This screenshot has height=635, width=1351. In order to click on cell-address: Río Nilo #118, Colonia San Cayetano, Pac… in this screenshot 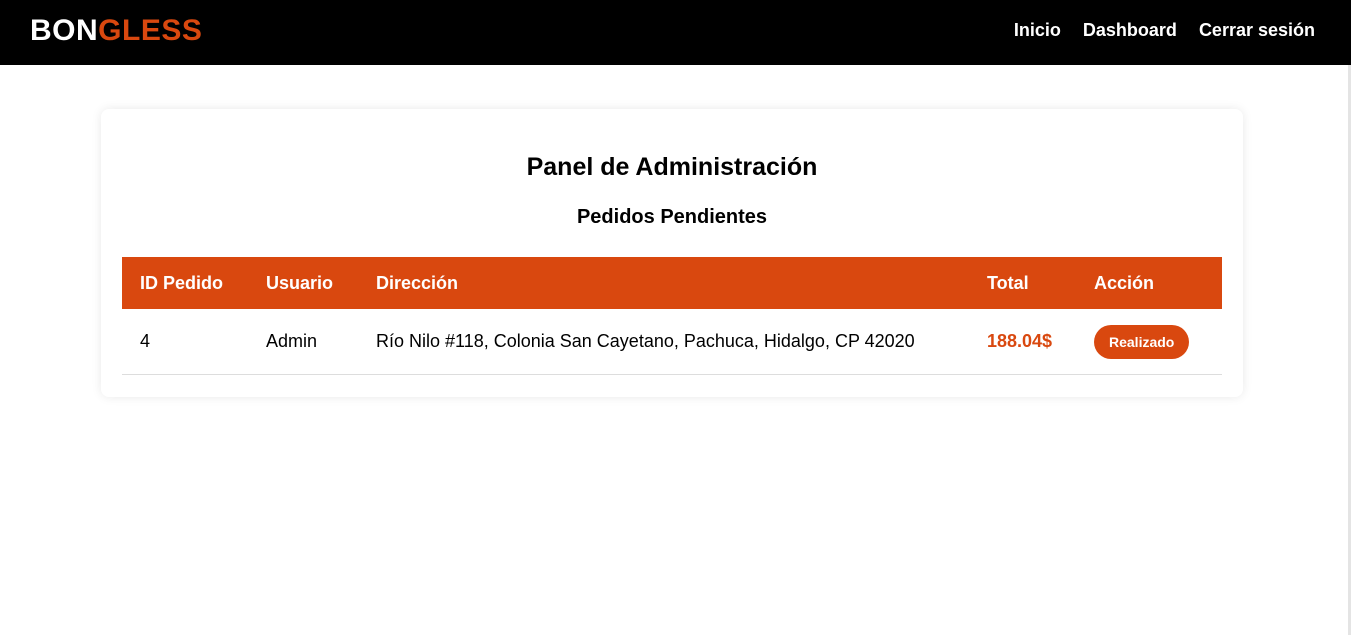, I will do `click(663, 342)`.